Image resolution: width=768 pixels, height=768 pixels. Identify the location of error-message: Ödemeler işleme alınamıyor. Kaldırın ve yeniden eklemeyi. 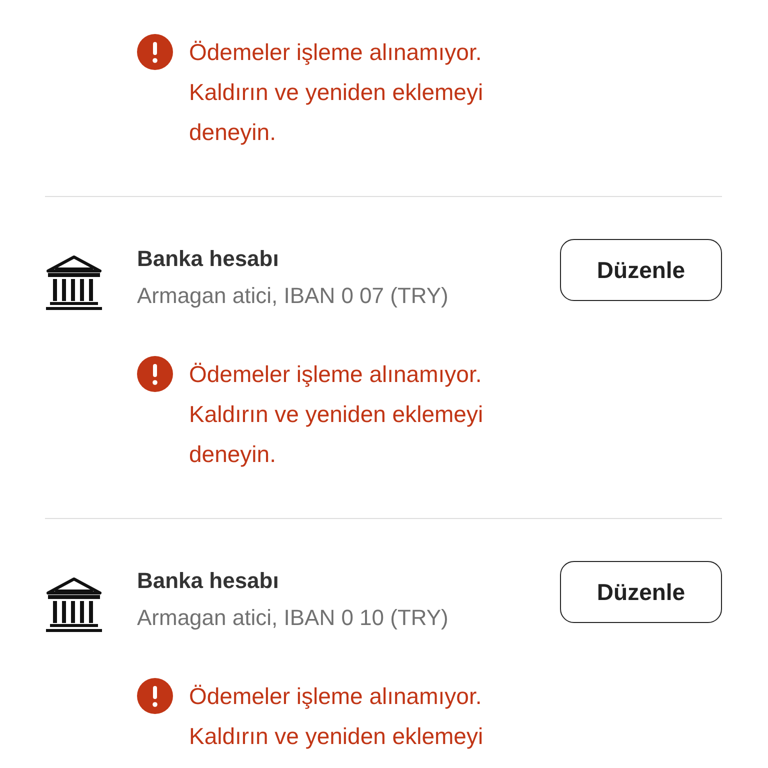
(336, 716).